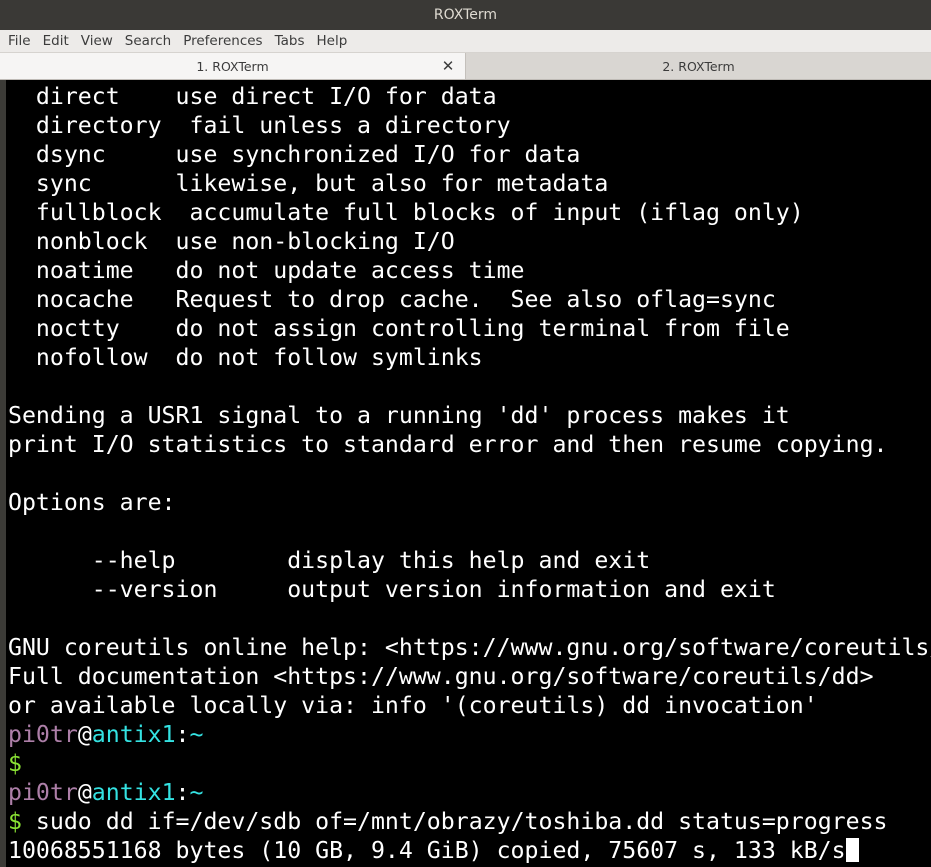 The image size is (931, 867). I want to click on output-line: nofollow do not follow symlinks, so click(245, 357).